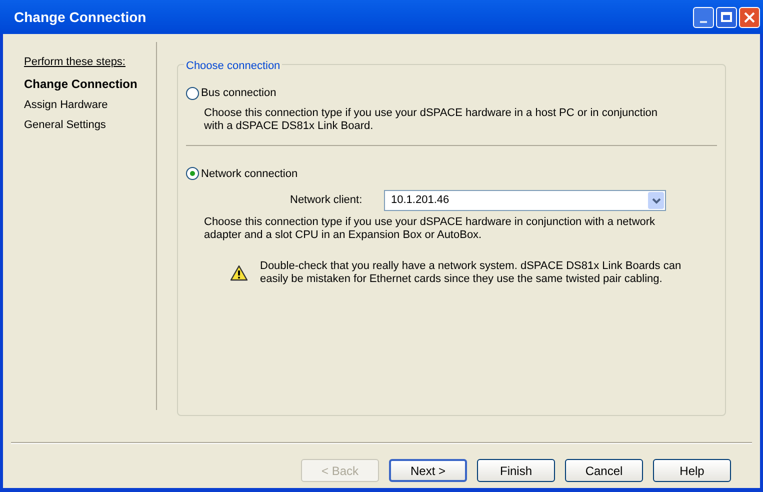  What do you see at coordinates (692, 470) in the screenshot?
I see `wizard-button: Help` at bounding box center [692, 470].